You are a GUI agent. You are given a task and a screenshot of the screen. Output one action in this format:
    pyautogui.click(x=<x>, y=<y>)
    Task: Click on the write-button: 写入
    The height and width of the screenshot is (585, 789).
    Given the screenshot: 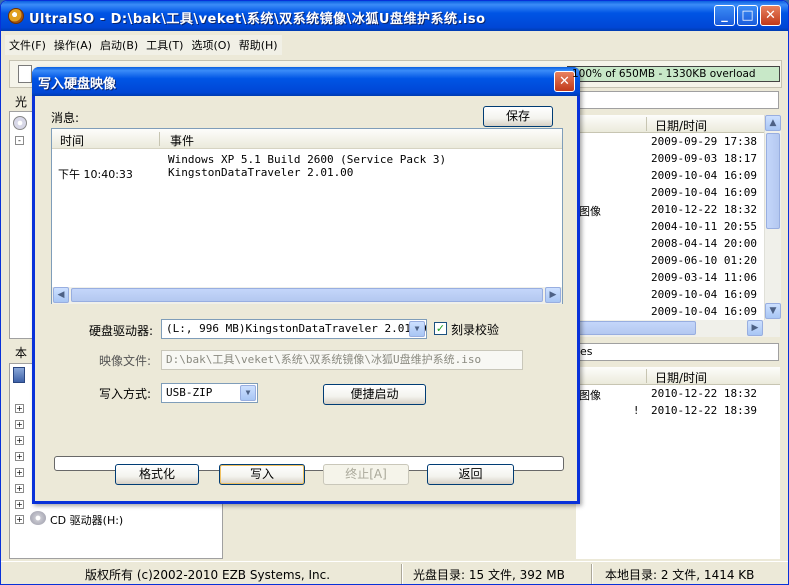 What is the action you would take?
    pyautogui.click(x=262, y=474)
    